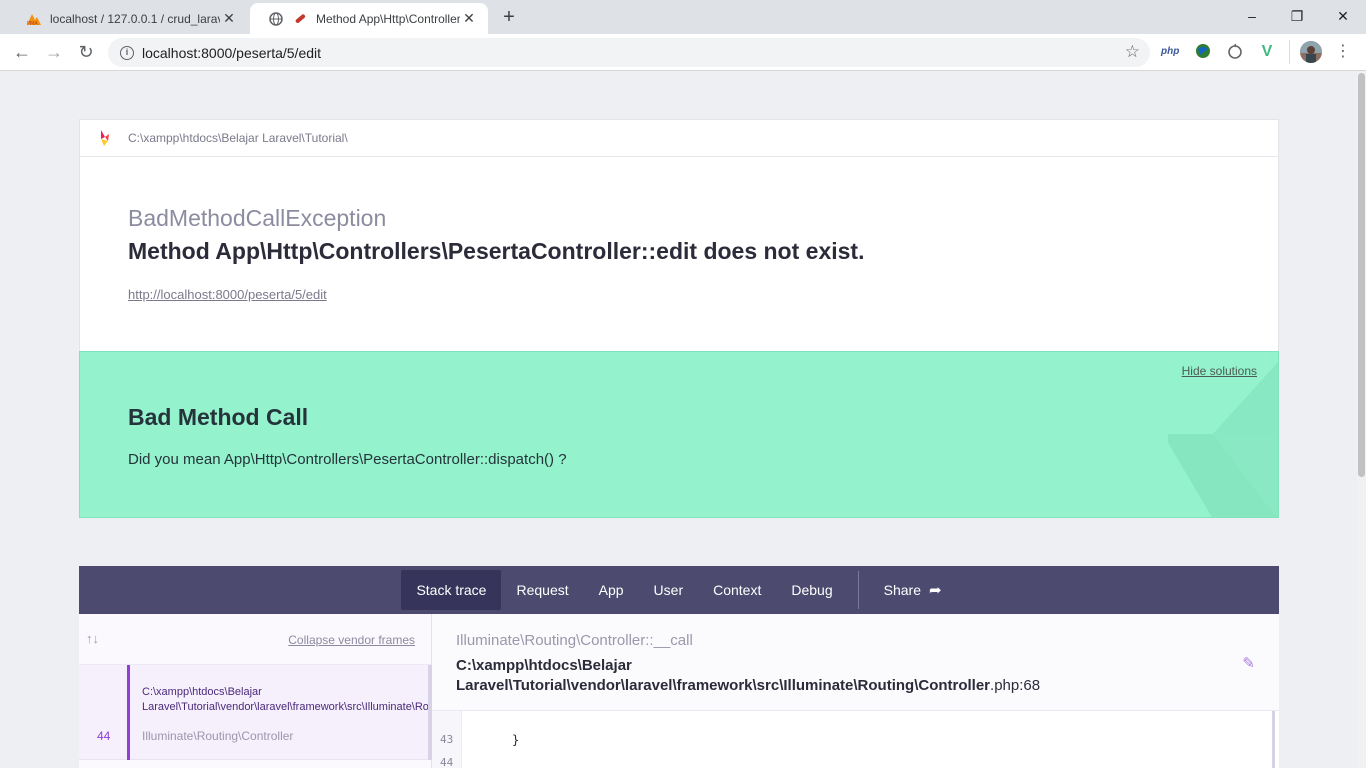  I want to click on collapse-vendor-frames-link: Collapse vendor frames, so click(351, 640).